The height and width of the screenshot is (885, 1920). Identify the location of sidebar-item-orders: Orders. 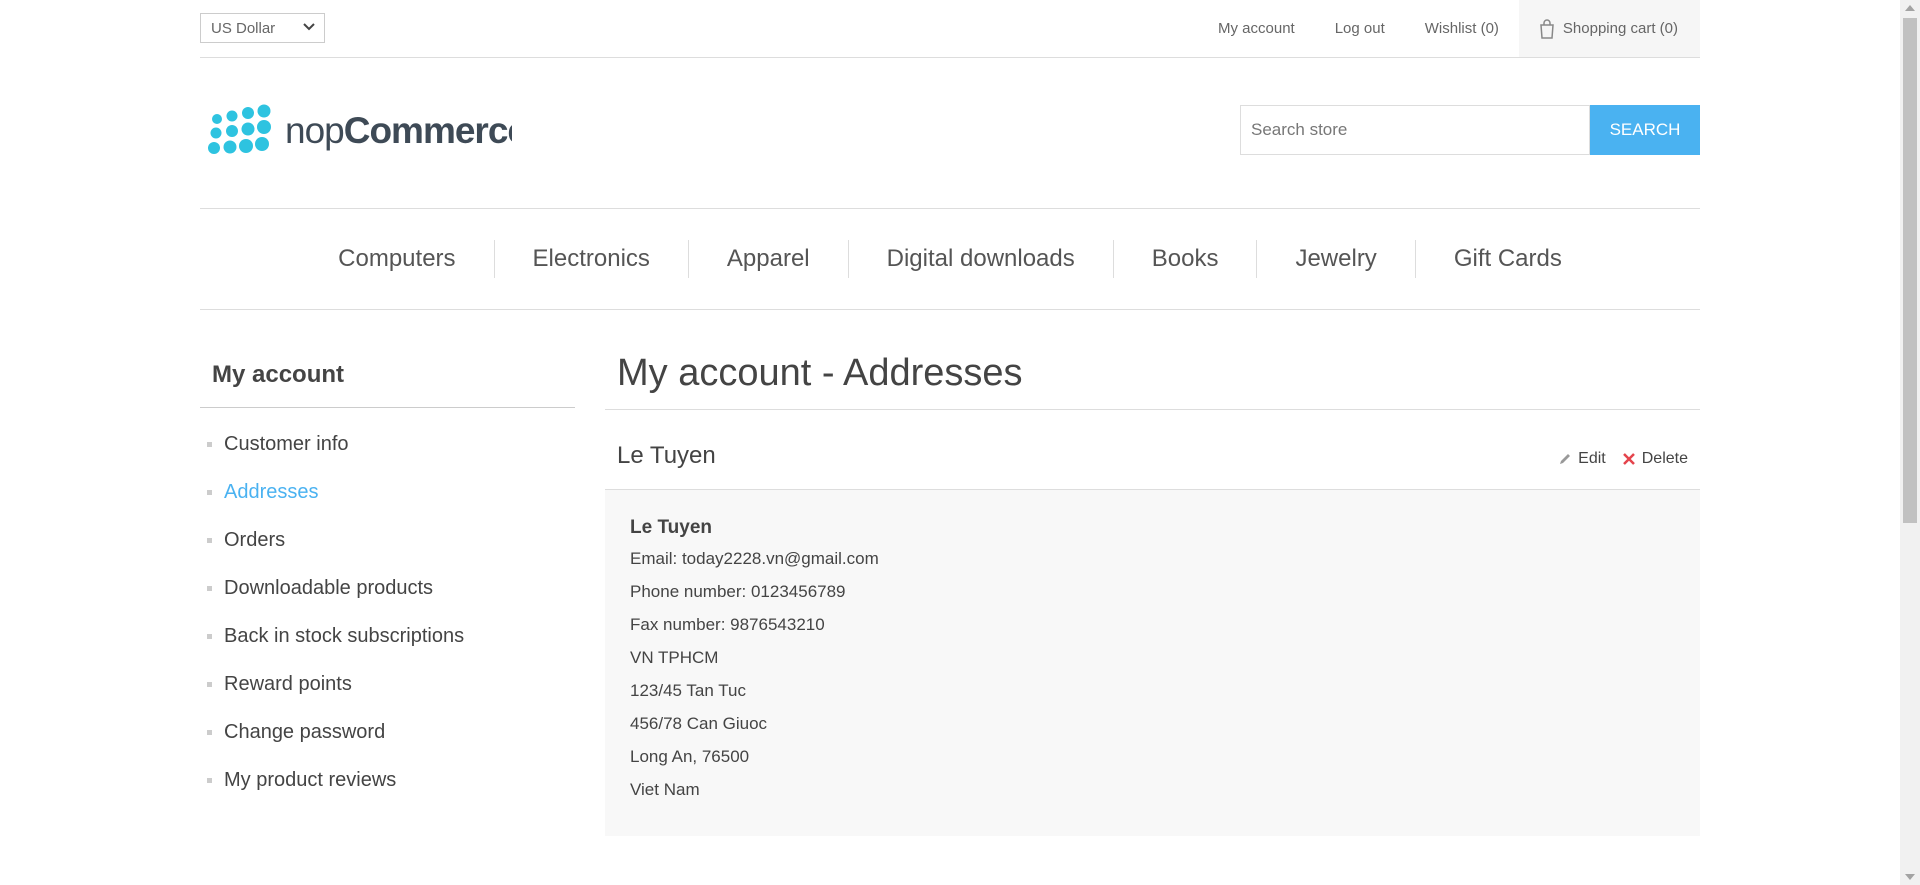
(387, 540).